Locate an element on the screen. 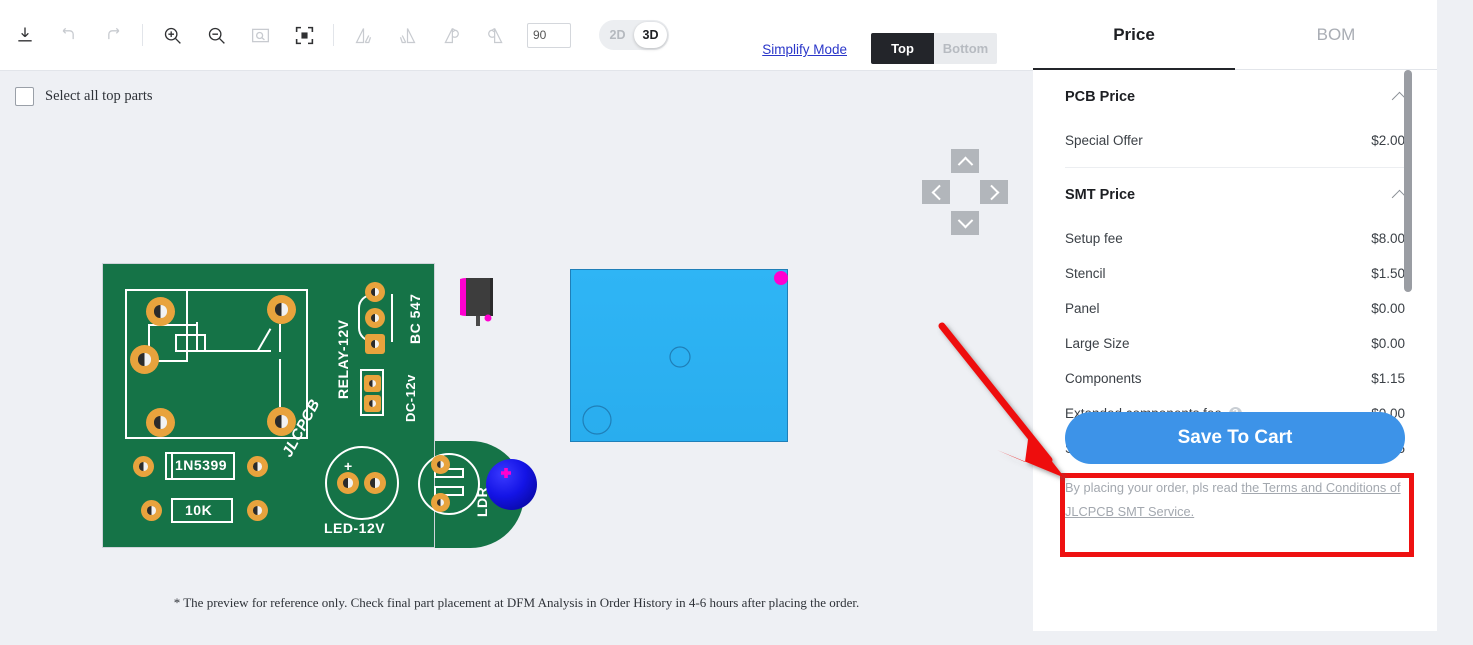  silk-label-1n5399: 1N5399 is located at coordinates (201, 465).